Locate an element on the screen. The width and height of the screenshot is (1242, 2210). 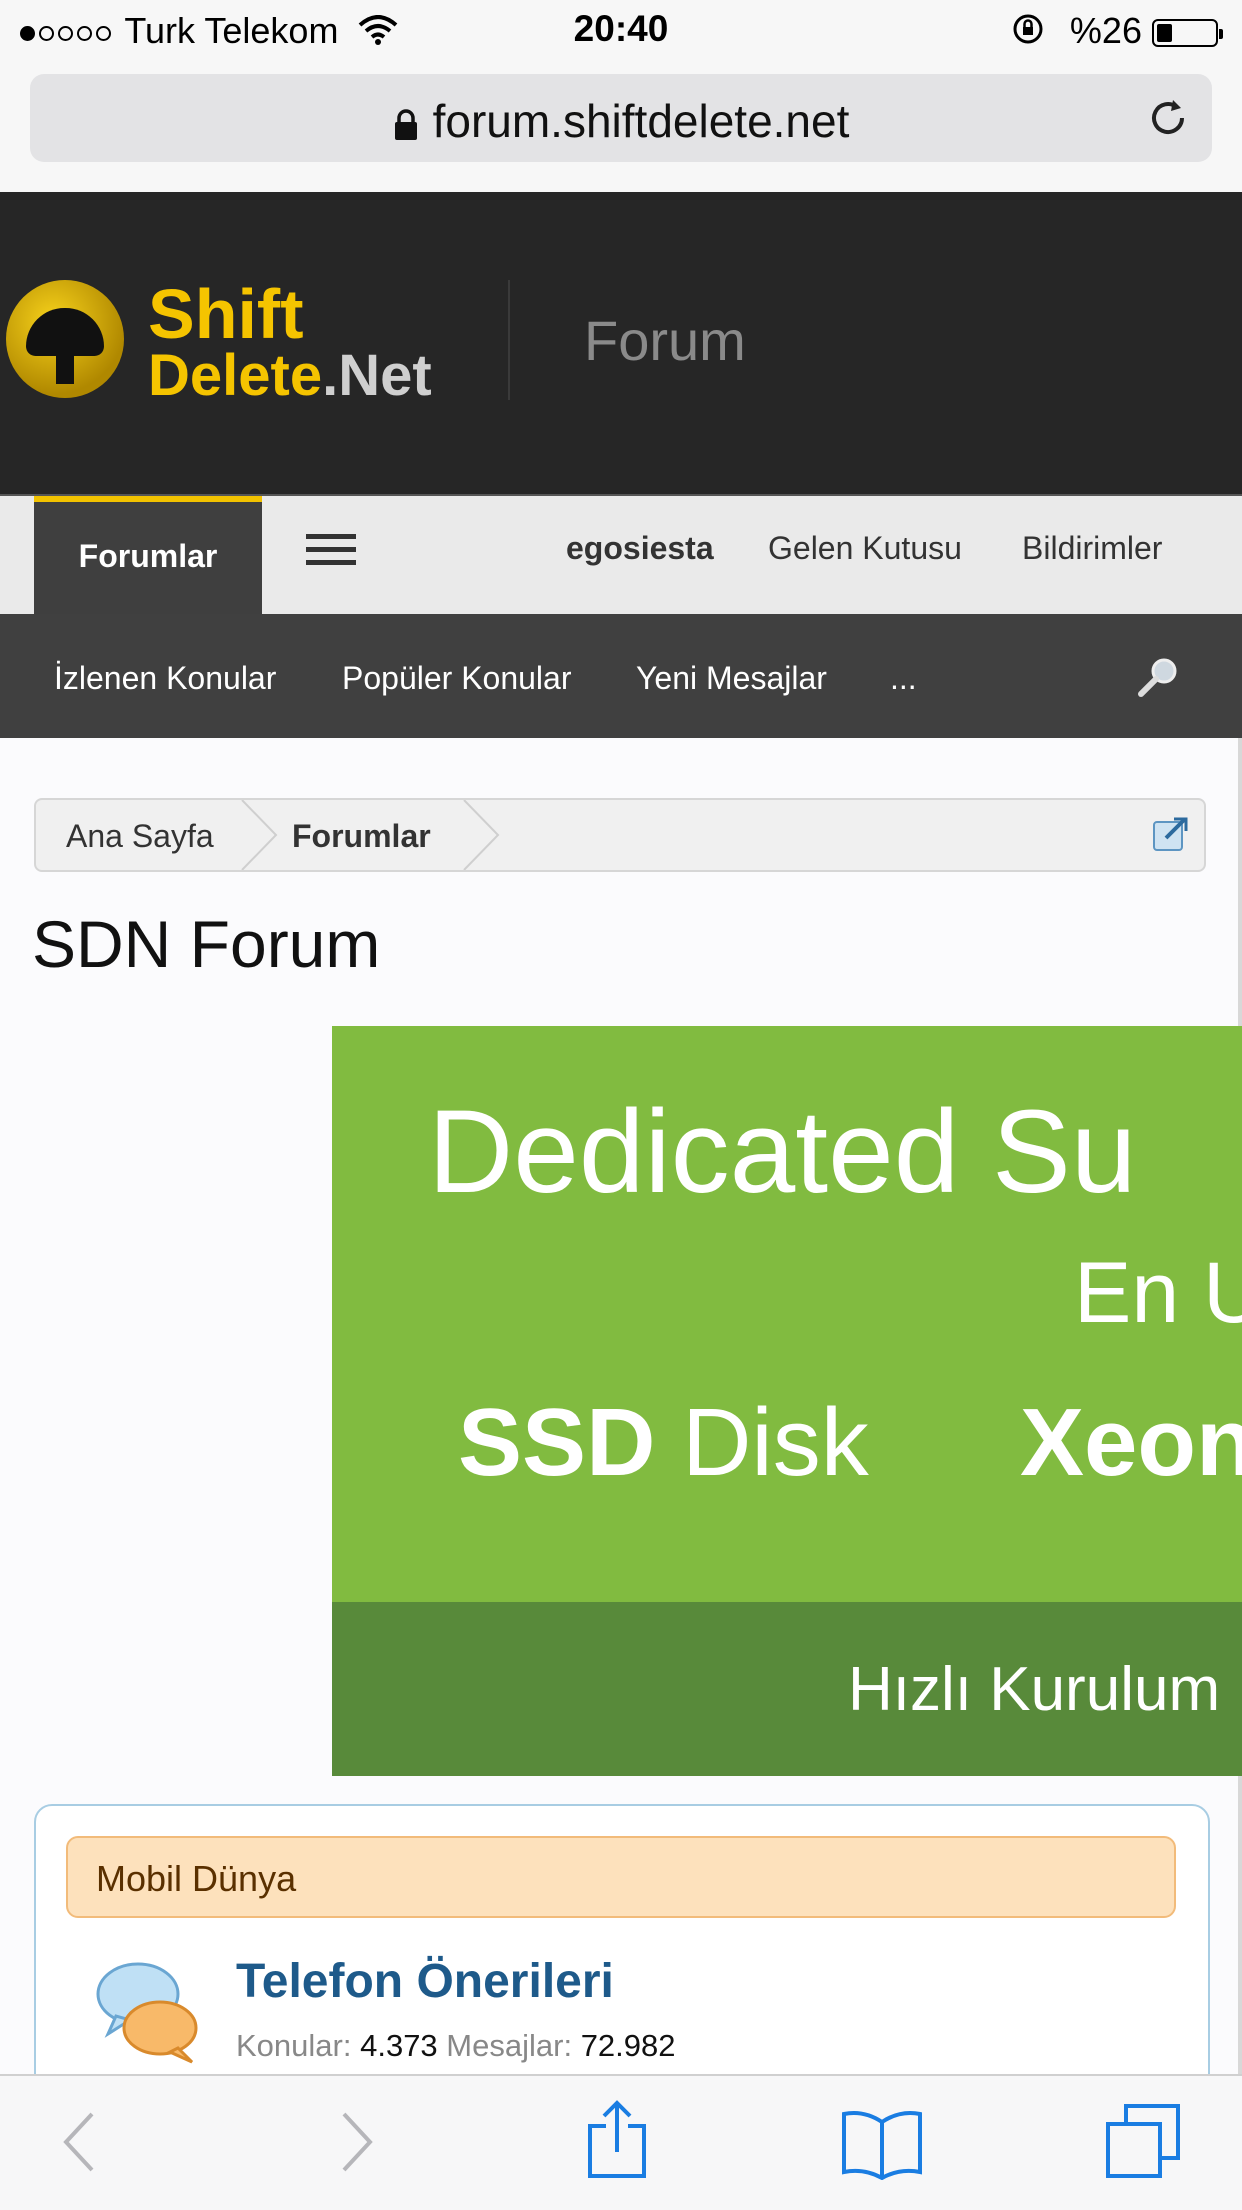
user-menu: egosiesta is located at coordinates (640, 548).